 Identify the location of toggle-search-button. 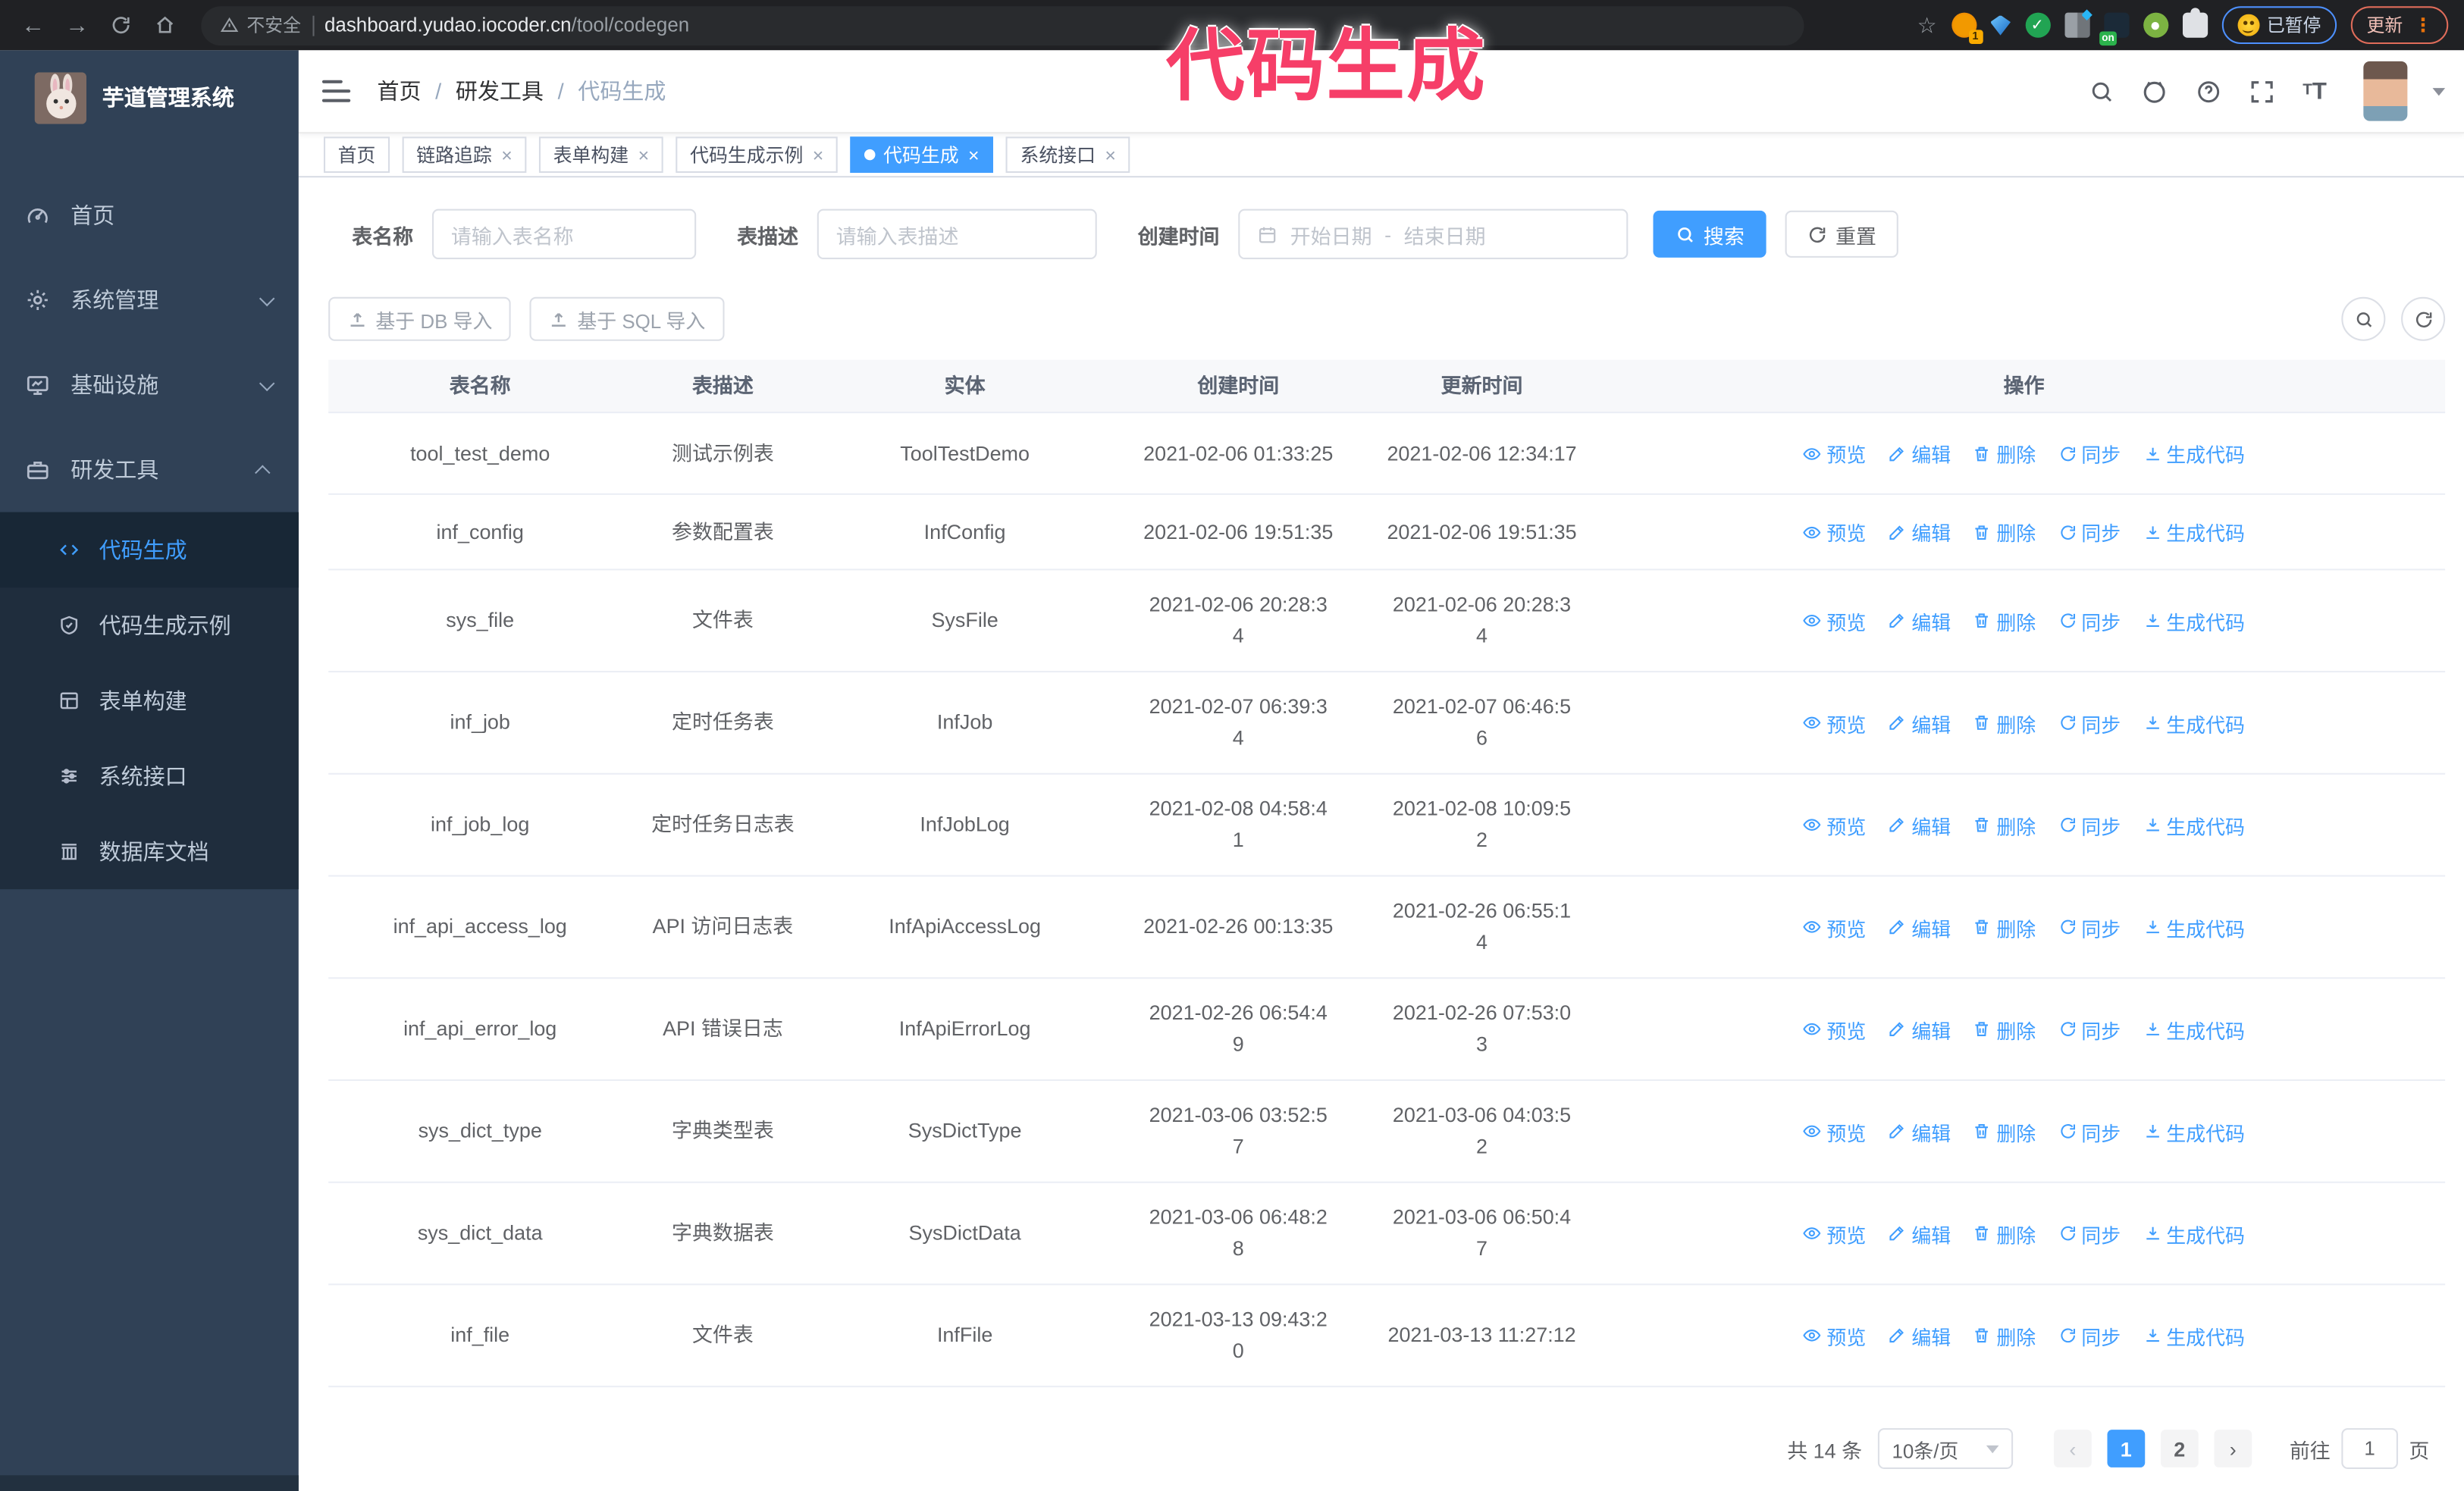
(2364, 318).